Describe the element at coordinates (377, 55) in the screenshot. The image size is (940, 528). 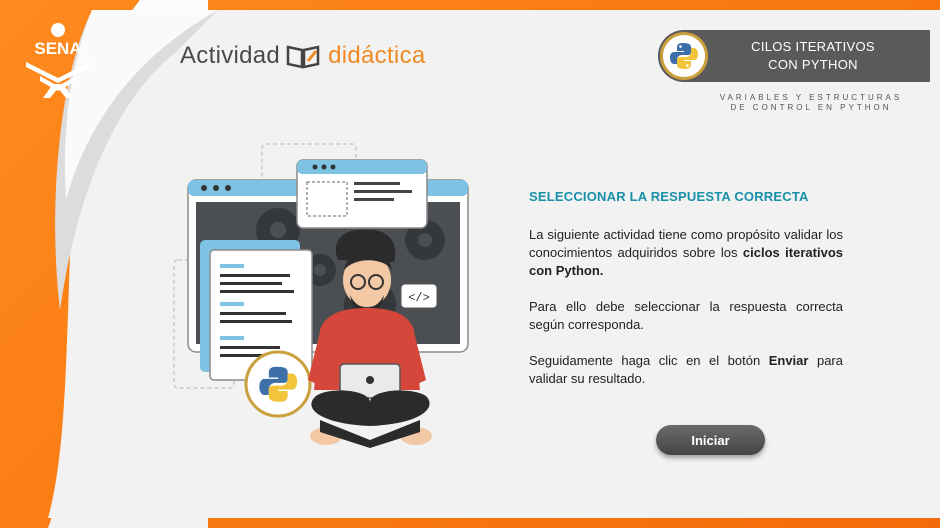
I see `brand-word-didactica: didáctica` at that location.